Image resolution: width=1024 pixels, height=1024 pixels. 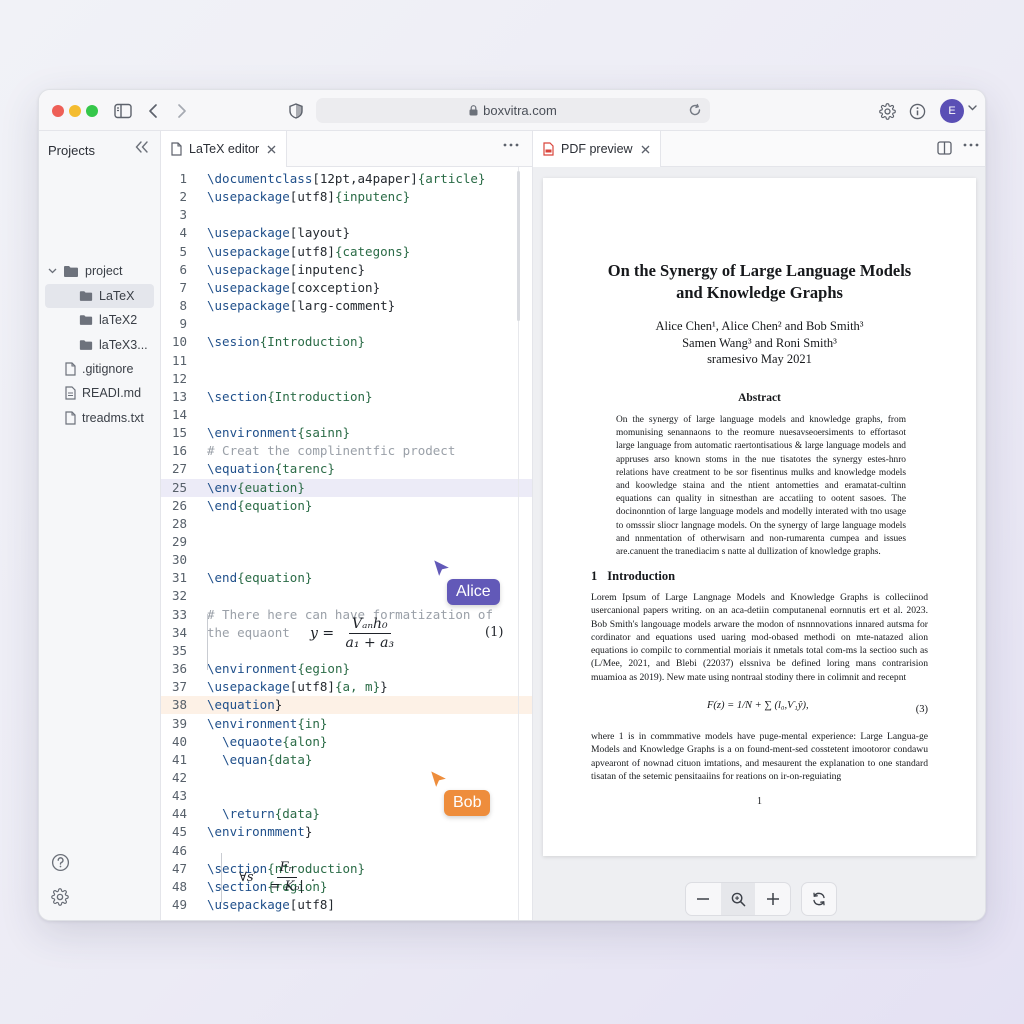 I want to click on equation-1-lhs: y =, so click(x=322, y=633).